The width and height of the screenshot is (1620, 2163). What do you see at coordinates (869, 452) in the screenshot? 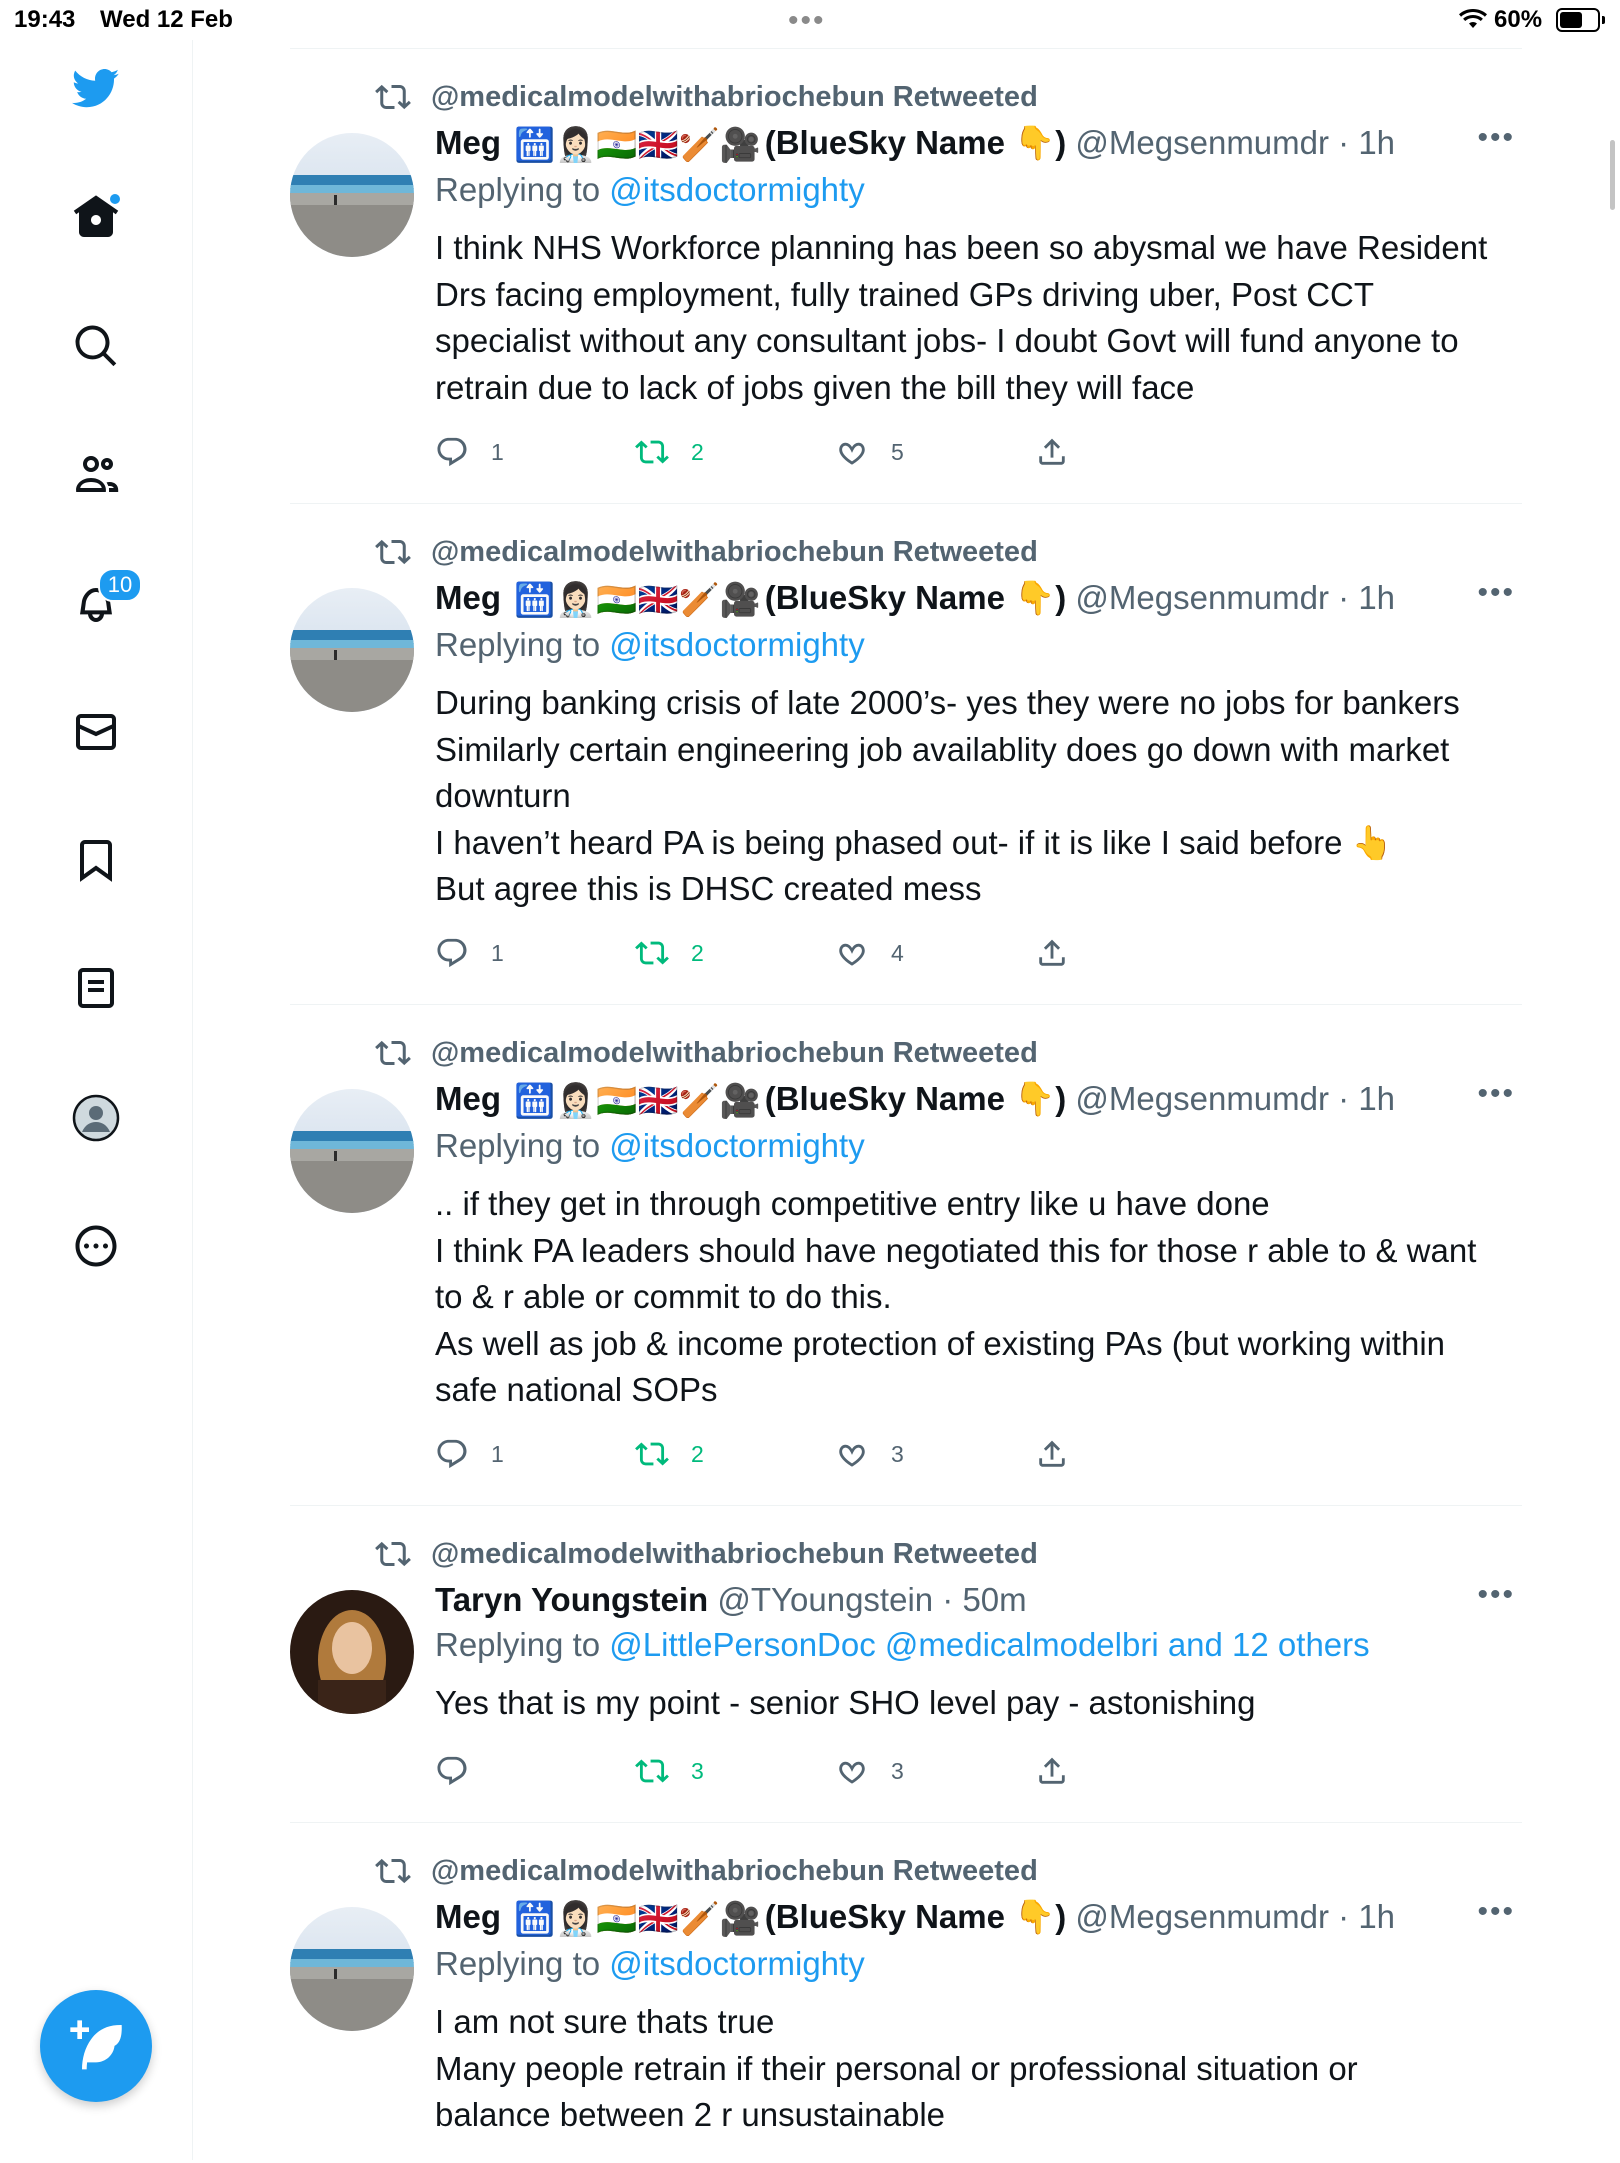
I see `like-button: 5` at bounding box center [869, 452].